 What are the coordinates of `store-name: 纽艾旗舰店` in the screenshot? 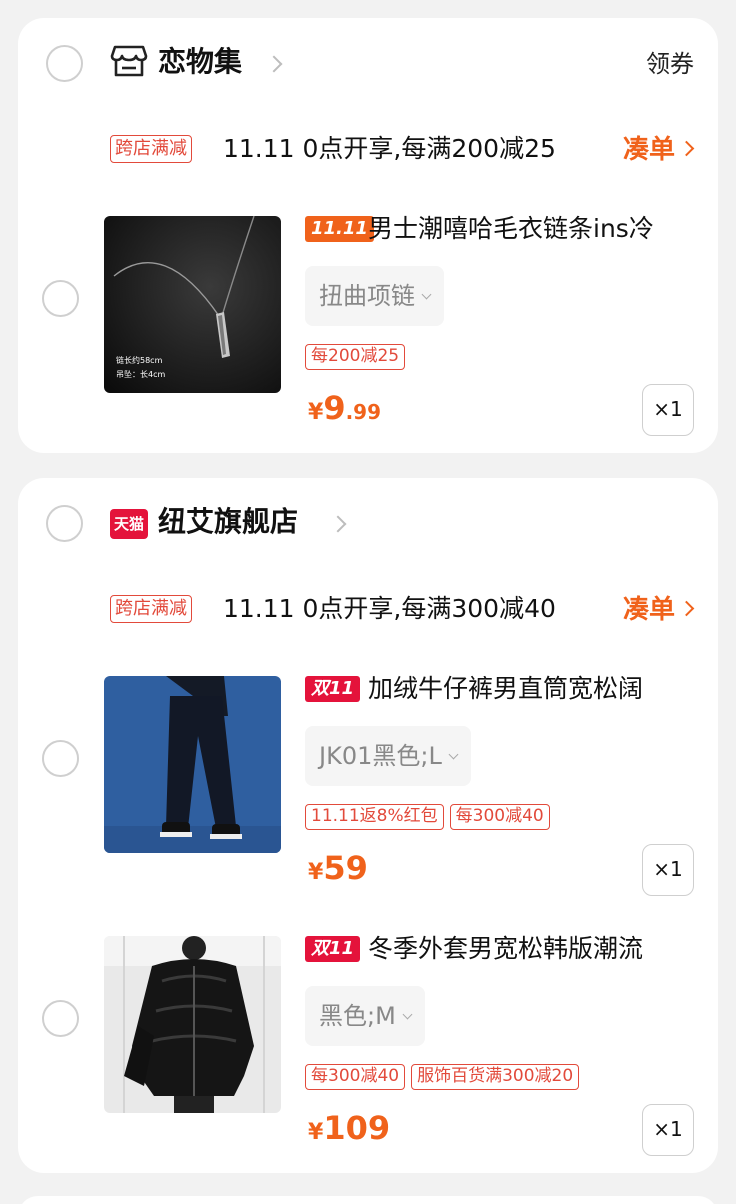 It's located at (228, 522).